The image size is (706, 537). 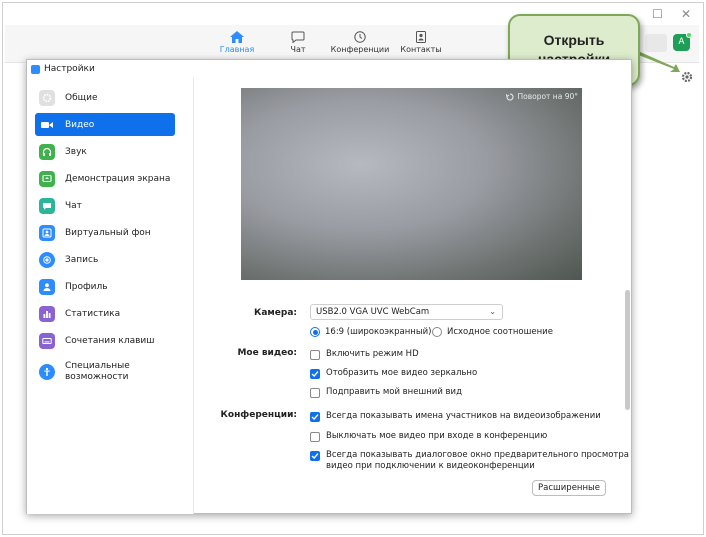 I want to click on sidebar-item-virtual-background: Виртуальный фон, so click(x=105, y=232).